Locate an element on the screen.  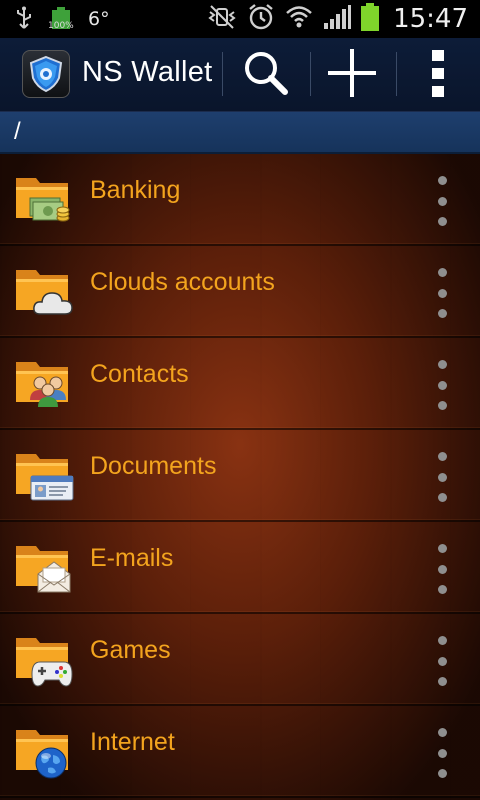
search-icon is located at coordinates (266, 75).